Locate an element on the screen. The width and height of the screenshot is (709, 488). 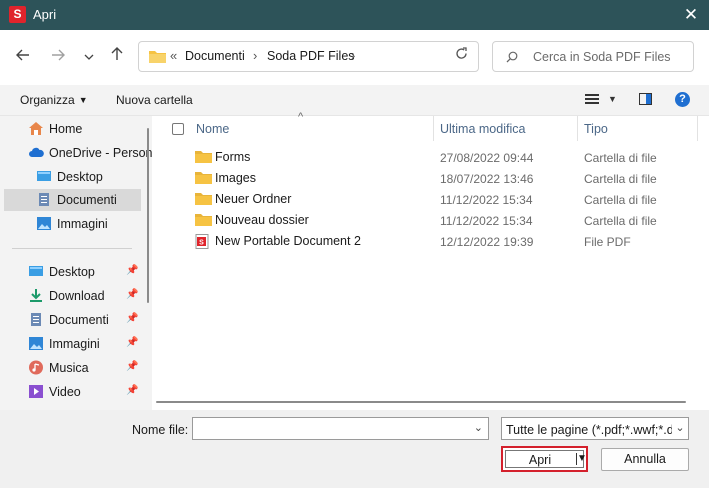
open-button-label: Apri is located at coordinates (540, 460).